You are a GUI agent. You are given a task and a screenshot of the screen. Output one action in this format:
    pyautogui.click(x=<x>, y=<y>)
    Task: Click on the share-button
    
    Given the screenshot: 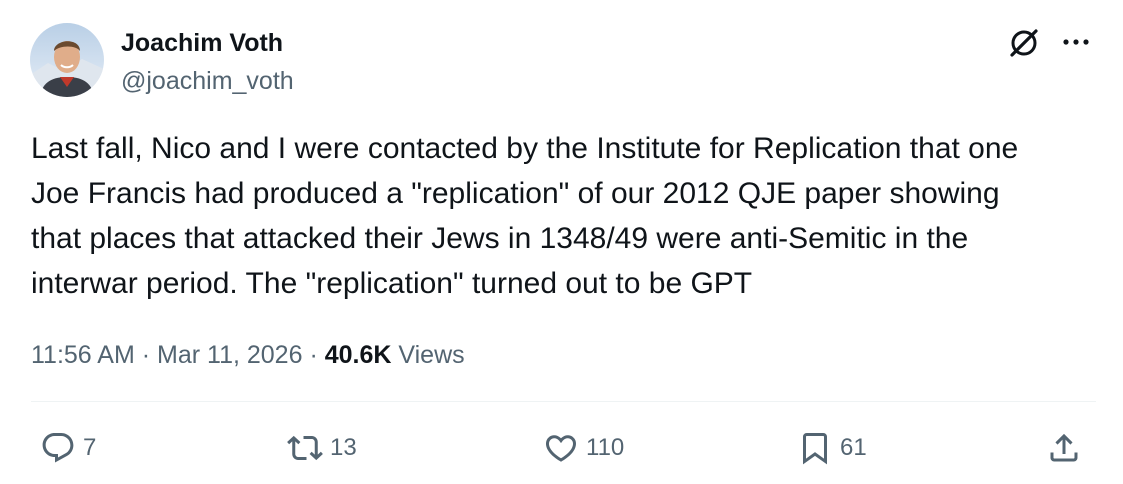 What is the action you would take?
    pyautogui.click(x=1064, y=448)
    